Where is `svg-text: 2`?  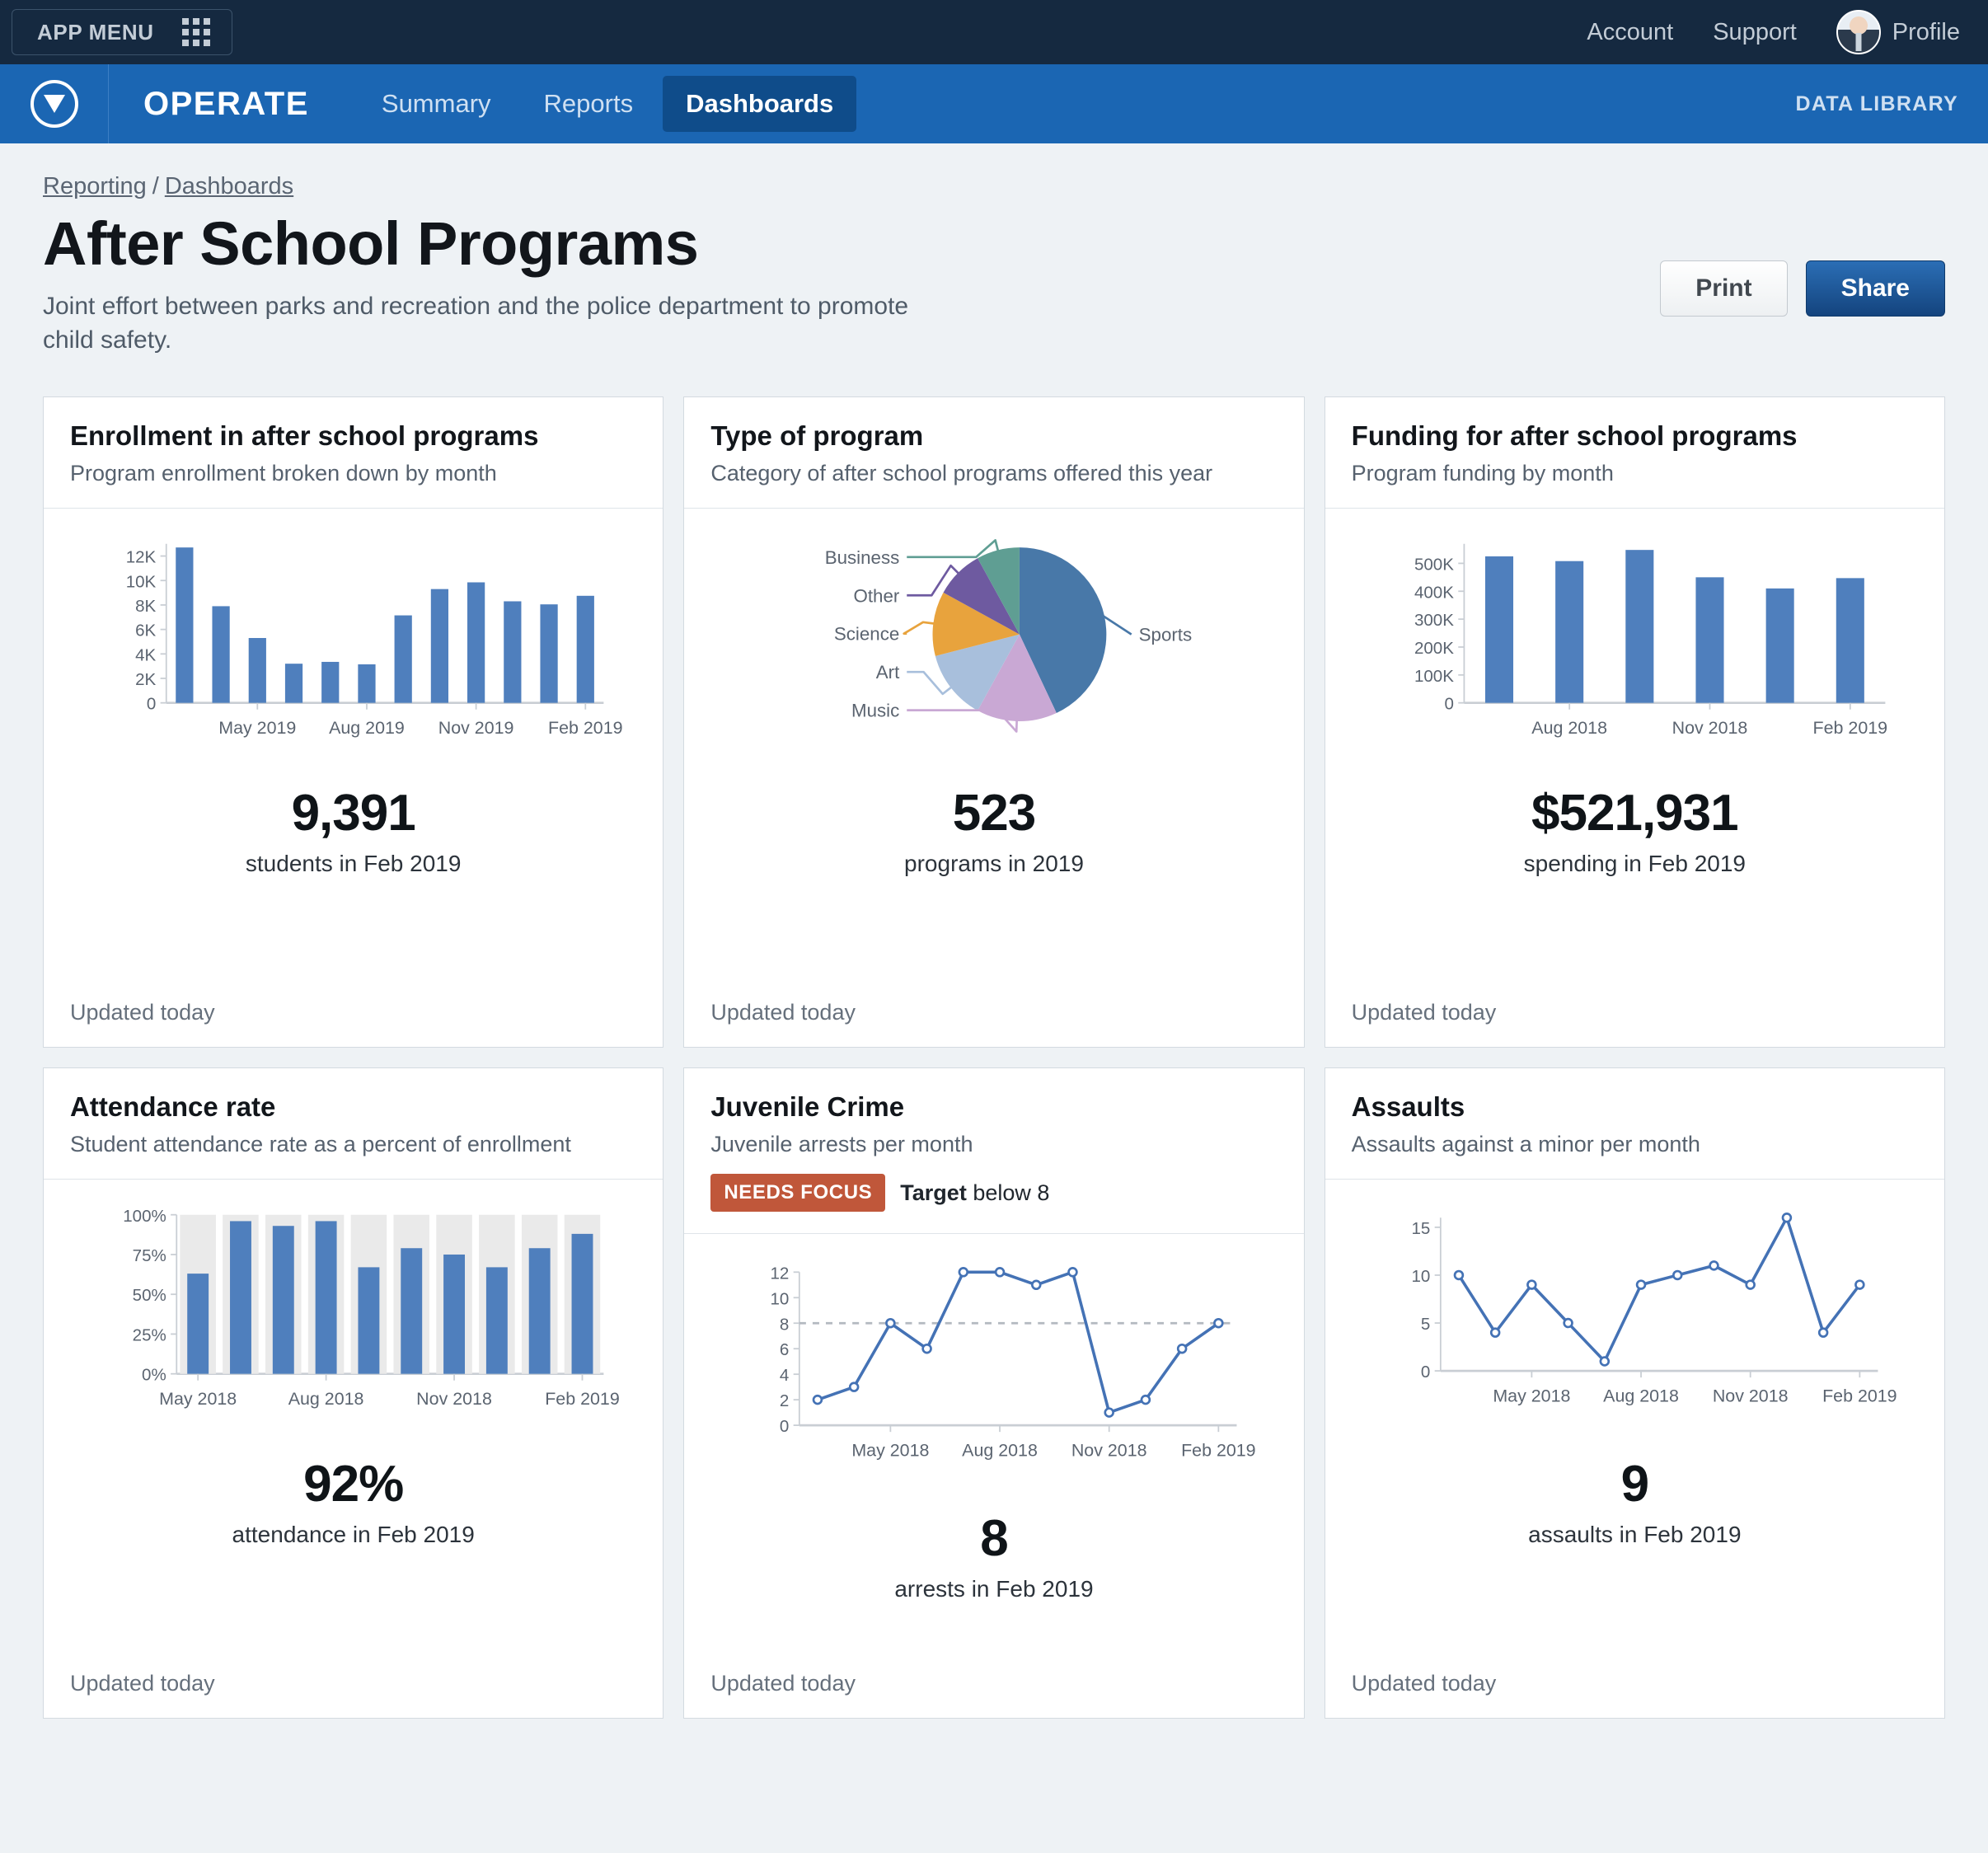
svg-text: 2 is located at coordinates (785, 1401).